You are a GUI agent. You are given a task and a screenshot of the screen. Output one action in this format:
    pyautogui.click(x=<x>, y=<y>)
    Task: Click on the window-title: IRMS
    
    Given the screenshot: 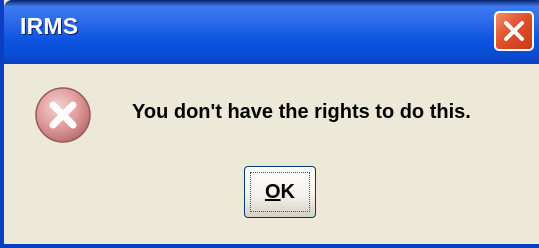 What is the action you would take?
    pyautogui.click(x=49, y=26)
    